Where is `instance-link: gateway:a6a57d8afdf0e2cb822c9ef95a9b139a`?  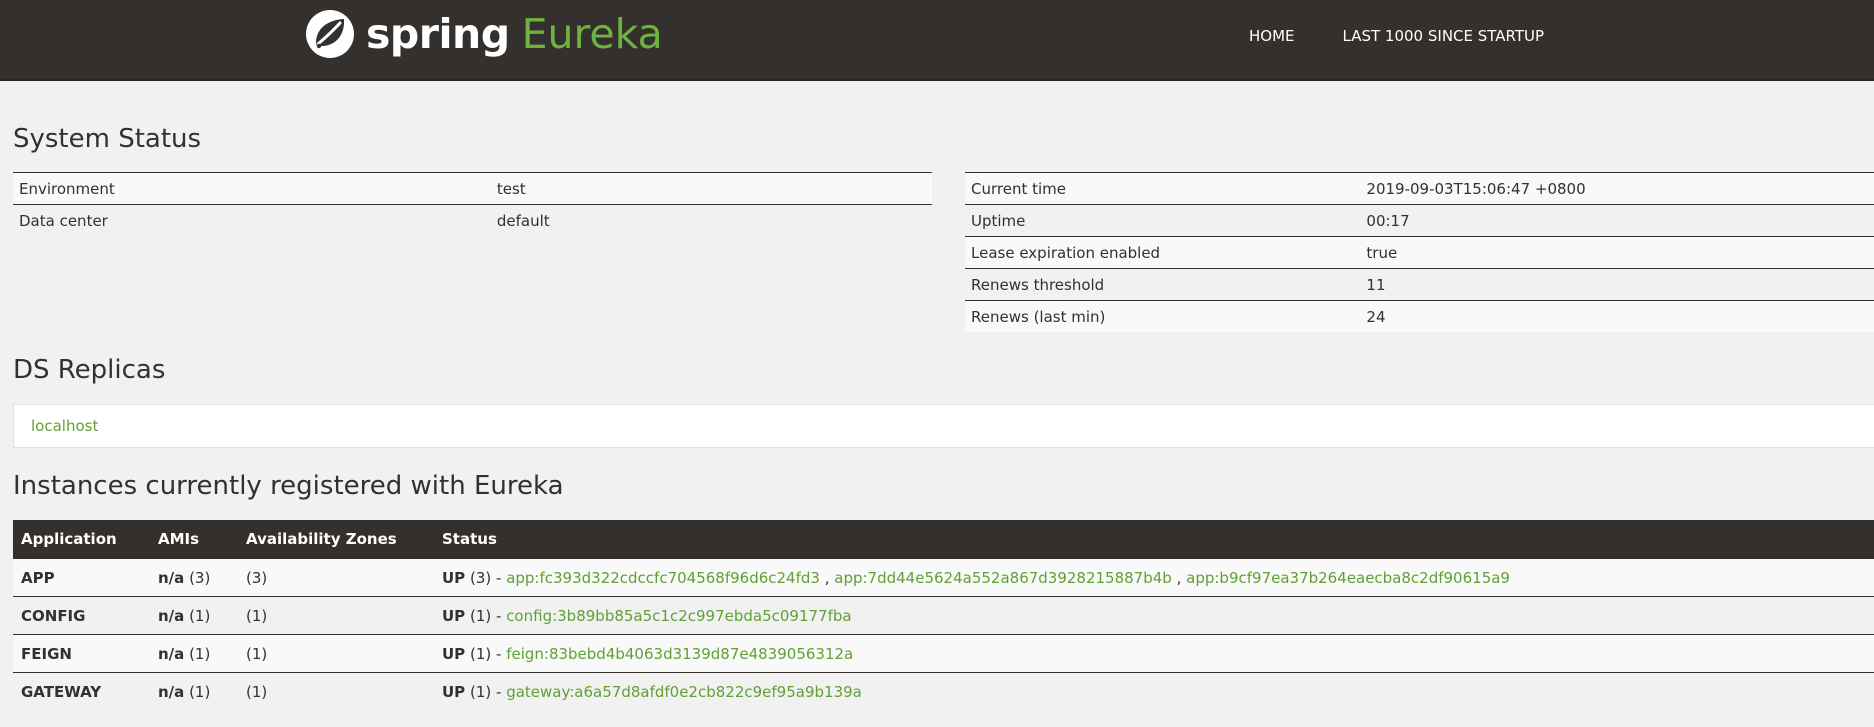
instance-link: gateway:a6a57d8afdf0e2cb822c9ef95a9b139a is located at coordinates (684, 692).